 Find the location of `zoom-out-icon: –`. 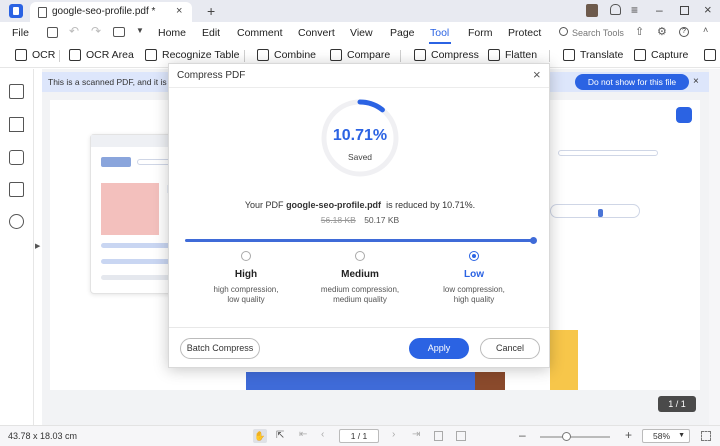

zoom-out-icon: – is located at coordinates (522, 435).